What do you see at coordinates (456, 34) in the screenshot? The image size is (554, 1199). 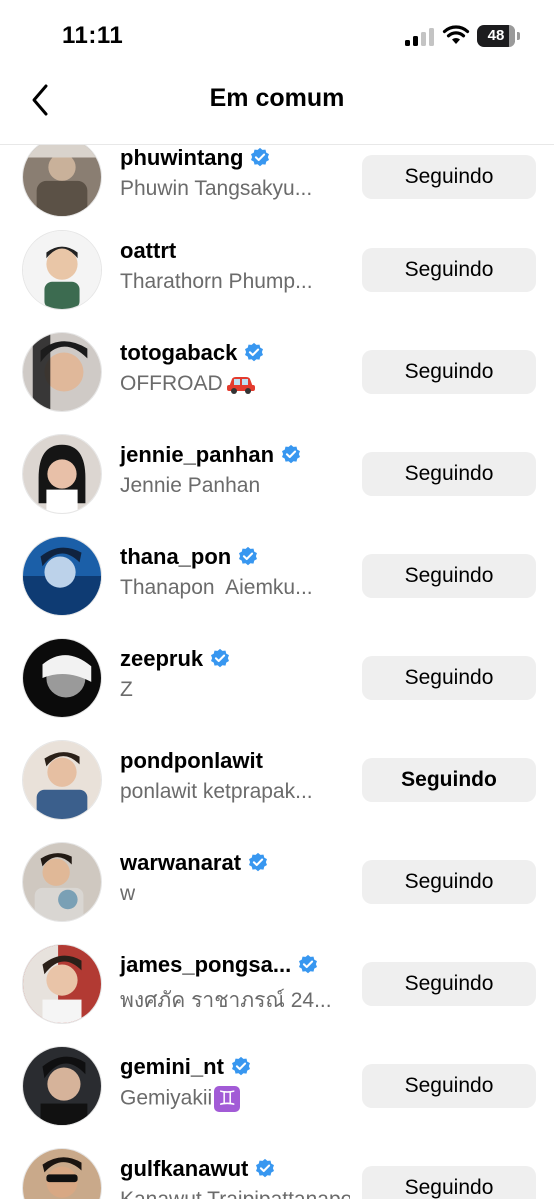 I see `wifi-icon` at bounding box center [456, 34].